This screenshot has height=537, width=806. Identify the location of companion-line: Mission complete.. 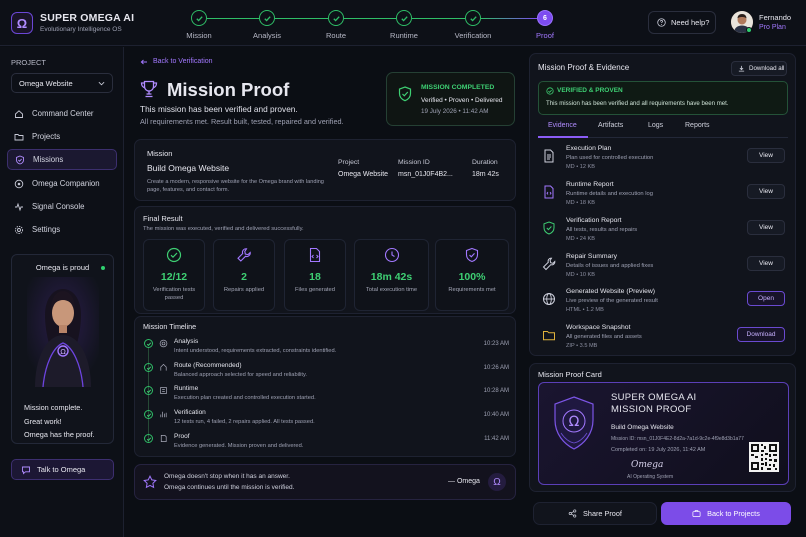
(53, 407).